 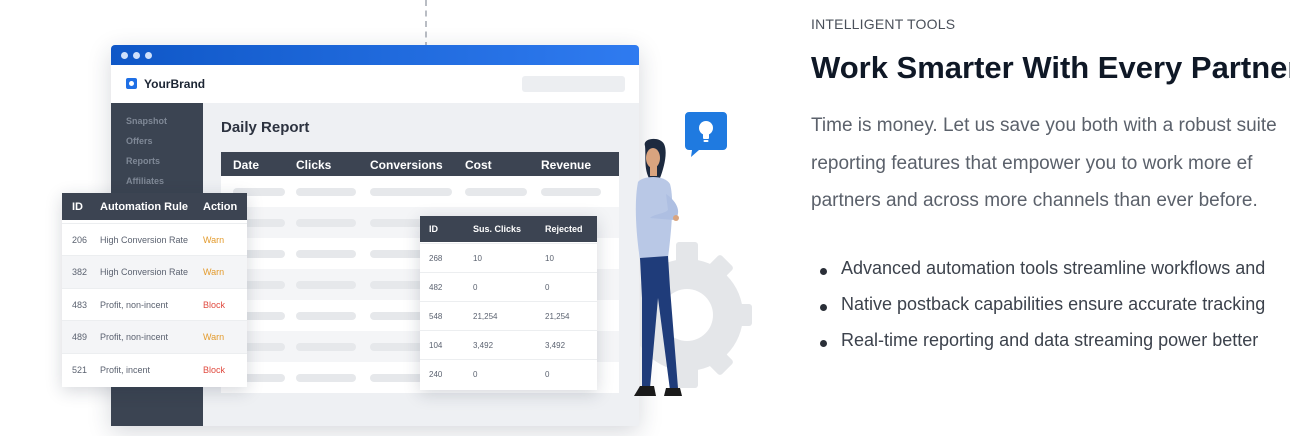 What do you see at coordinates (508, 287) in the screenshot?
I see `table-row: 482 0 0` at bounding box center [508, 287].